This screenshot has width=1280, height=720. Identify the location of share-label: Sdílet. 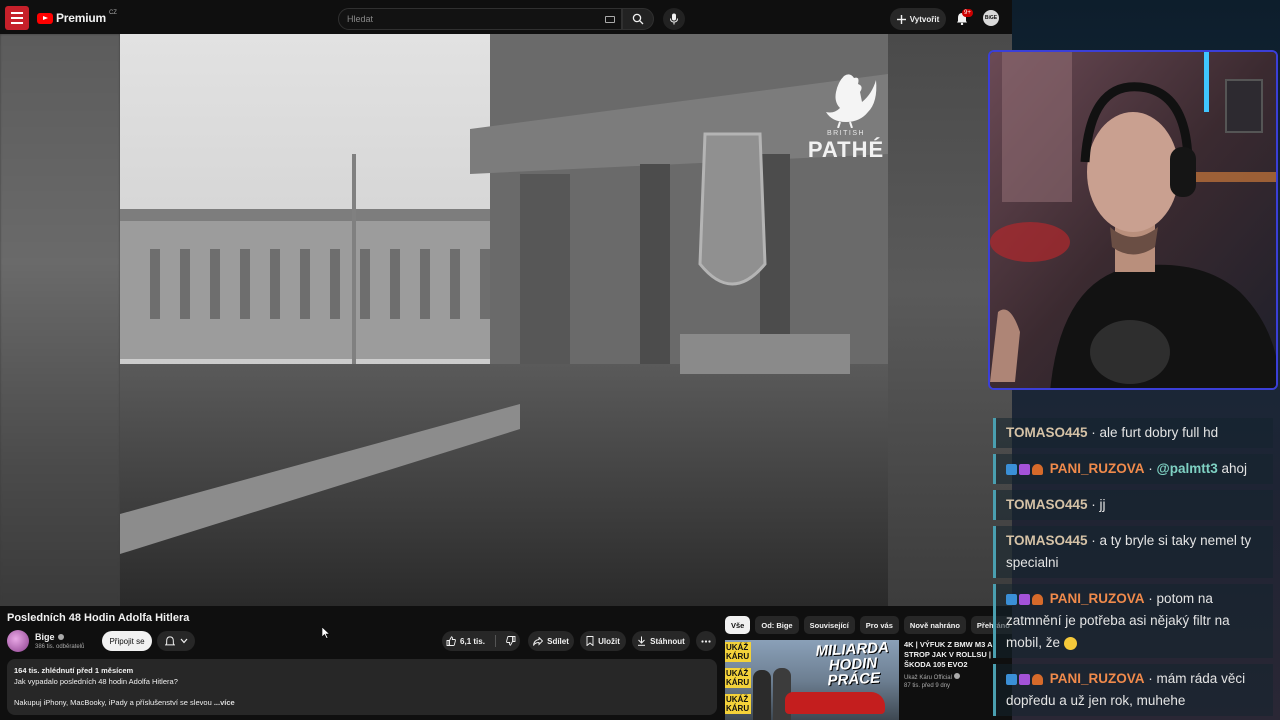
(558, 641).